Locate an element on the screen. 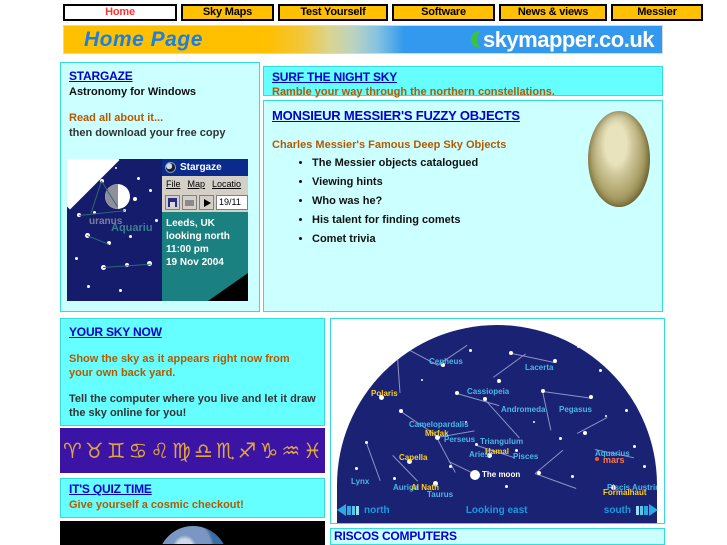 The height and width of the screenshot is (545, 727). window-title-bar: Stargaze is located at coordinates (205, 167).